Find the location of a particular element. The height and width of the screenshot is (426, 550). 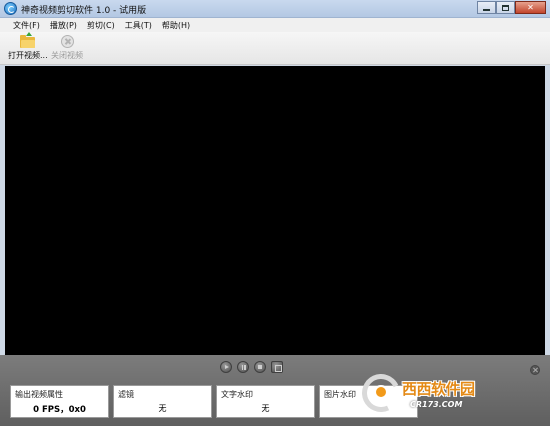

menu-tools: 工具(T) is located at coordinates (138, 25).